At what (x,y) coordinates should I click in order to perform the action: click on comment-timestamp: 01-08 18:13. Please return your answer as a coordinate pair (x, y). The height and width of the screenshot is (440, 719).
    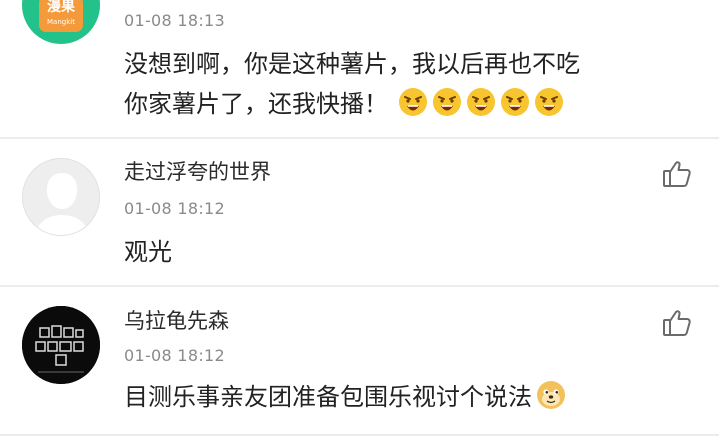
    Looking at the image, I should click on (174, 20).